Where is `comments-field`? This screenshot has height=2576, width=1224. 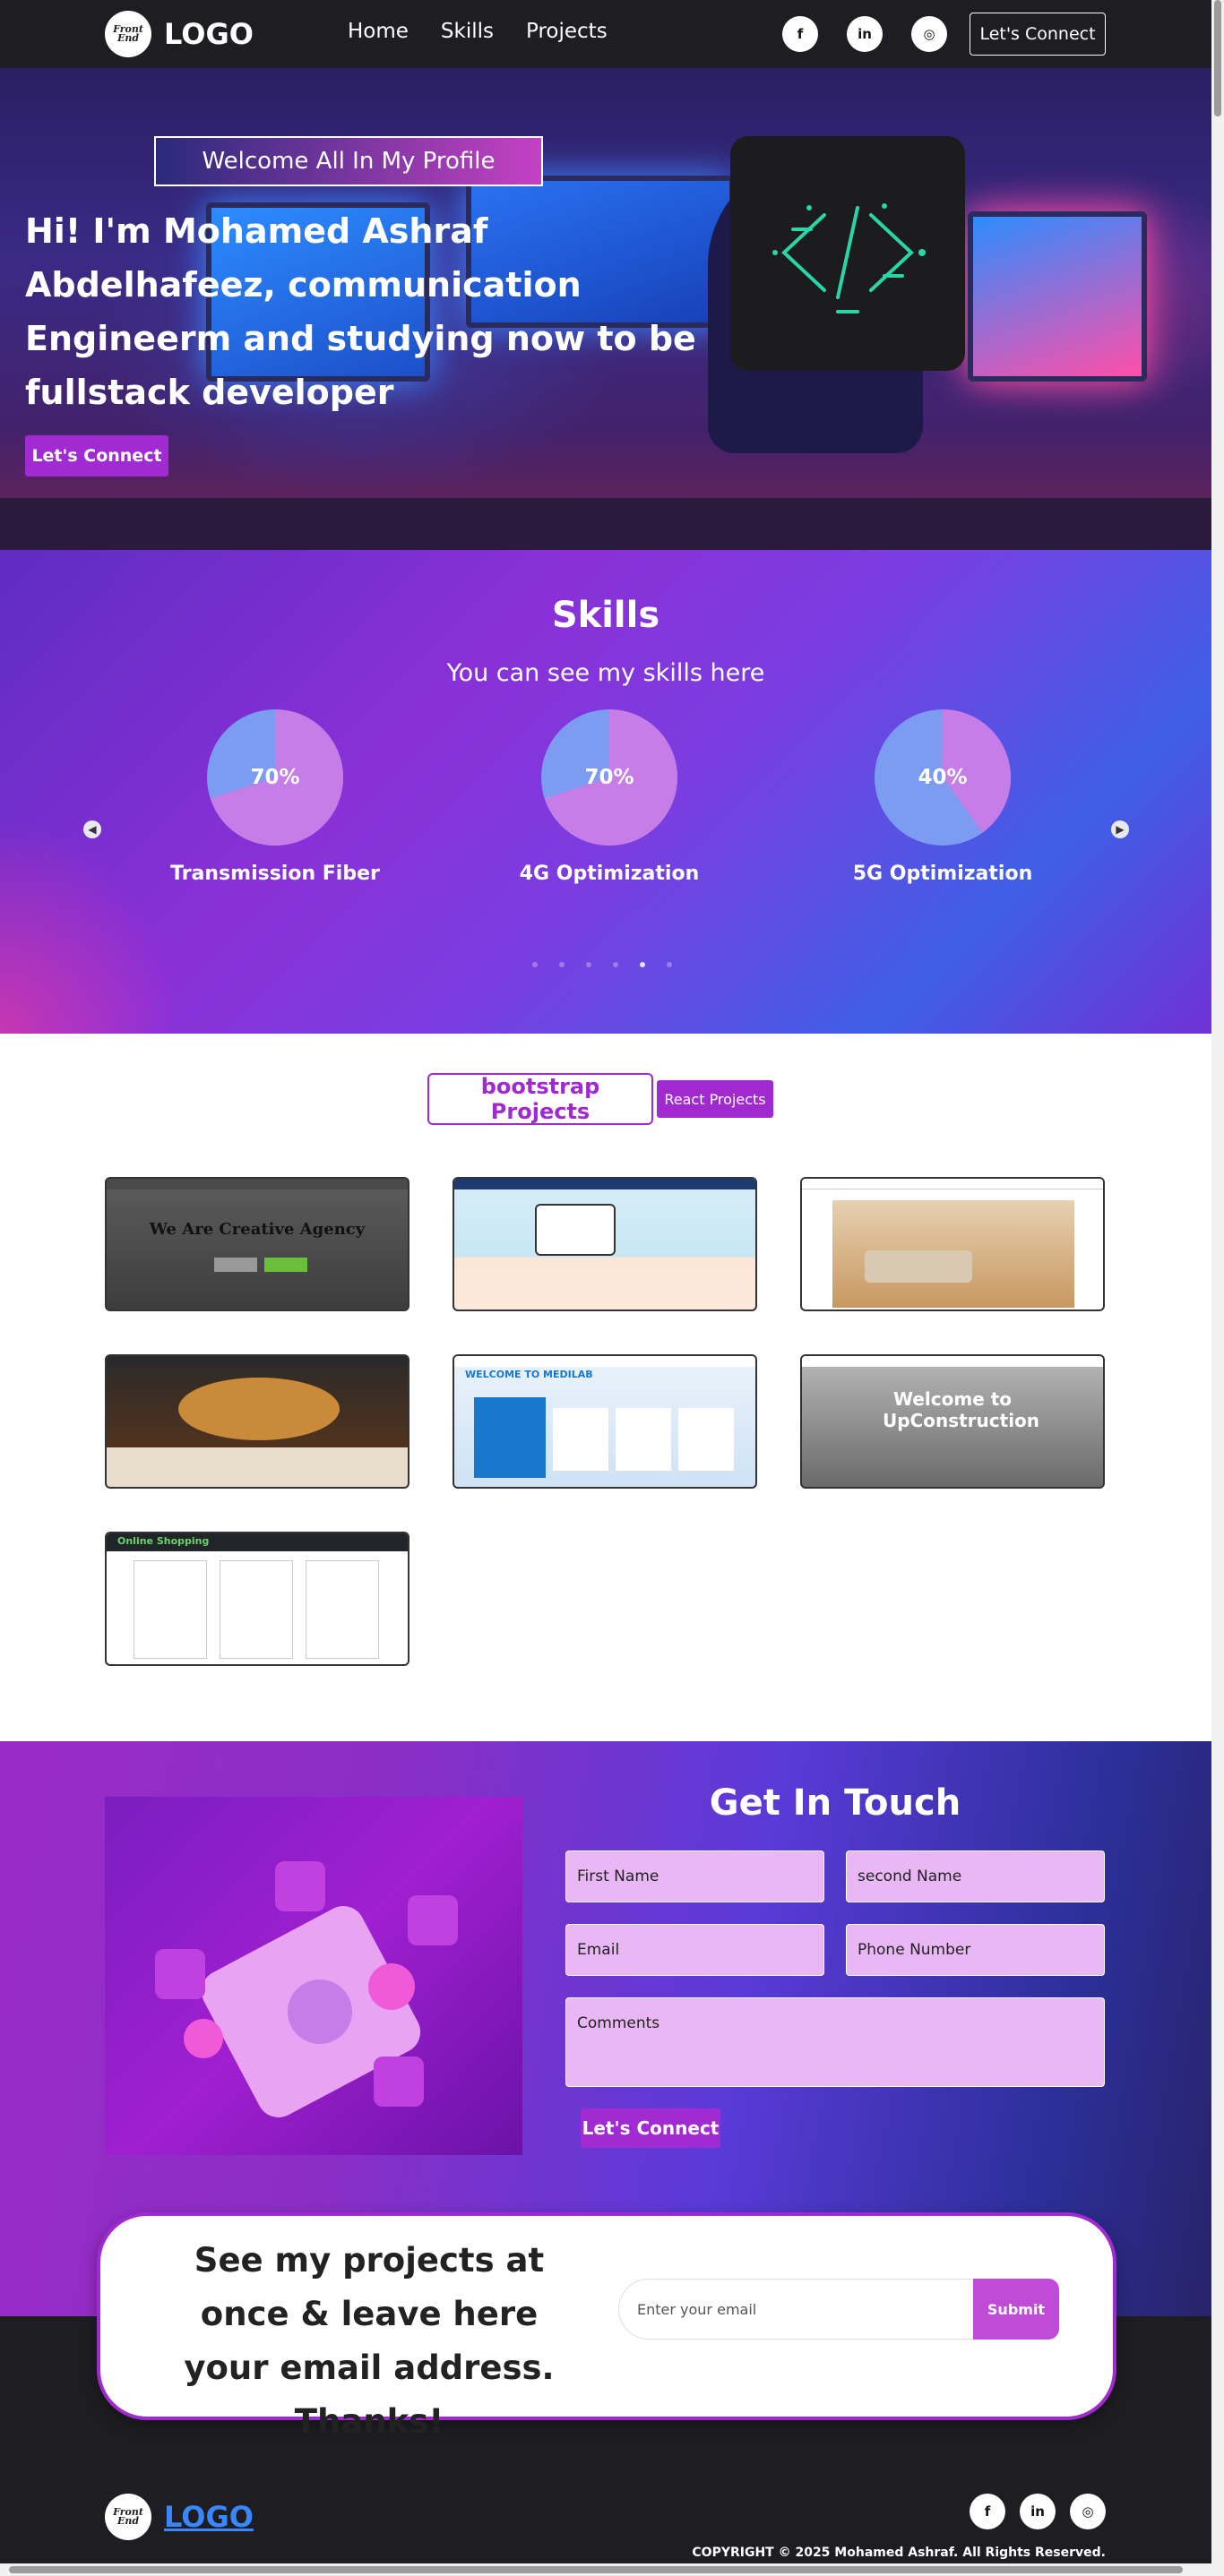
comments-field is located at coordinates (835, 2042).